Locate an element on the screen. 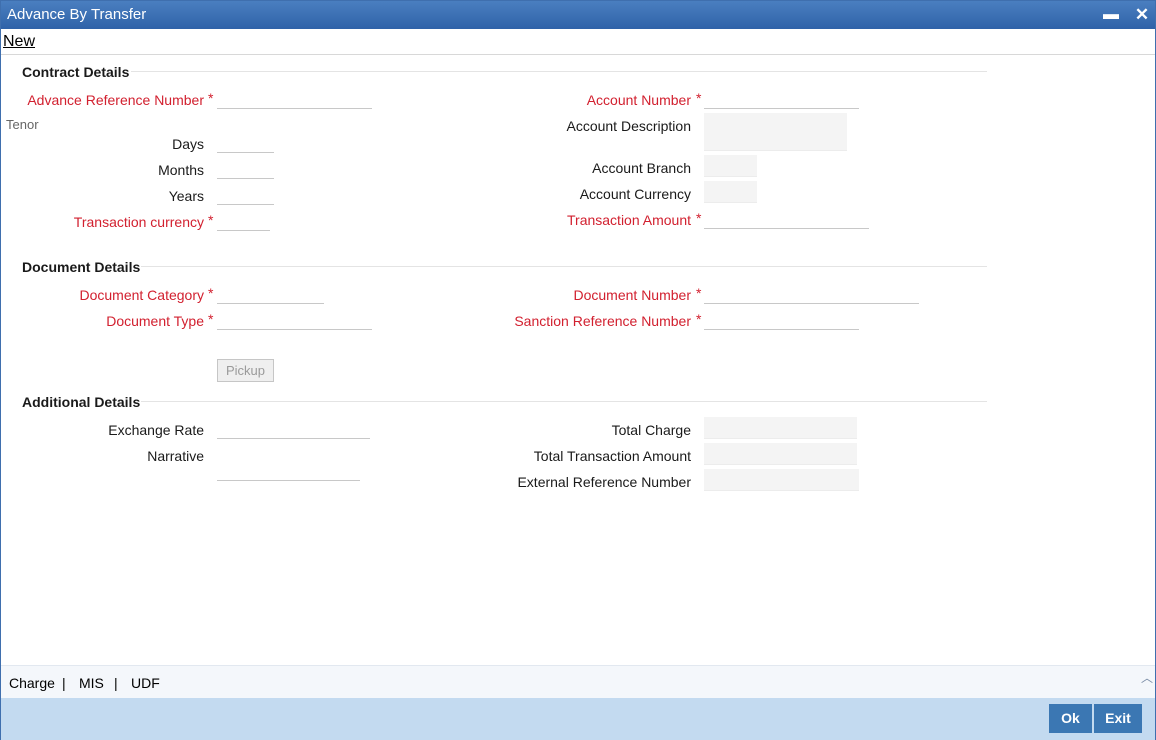  total-transaction-amount-field is located at coordinates (780, 454).